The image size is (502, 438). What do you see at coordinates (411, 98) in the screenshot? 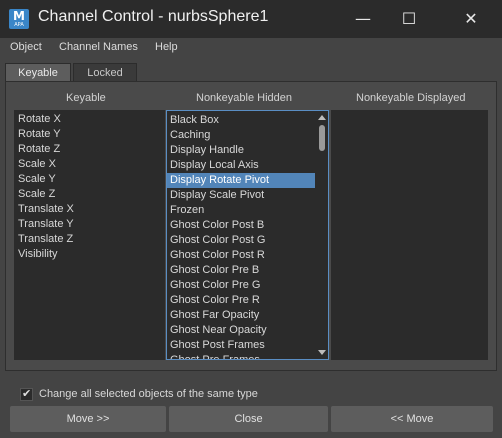
I see `nonkeyable-displayed-column-header: Nonkeyable Displayed` at bounding box center [411, 98].